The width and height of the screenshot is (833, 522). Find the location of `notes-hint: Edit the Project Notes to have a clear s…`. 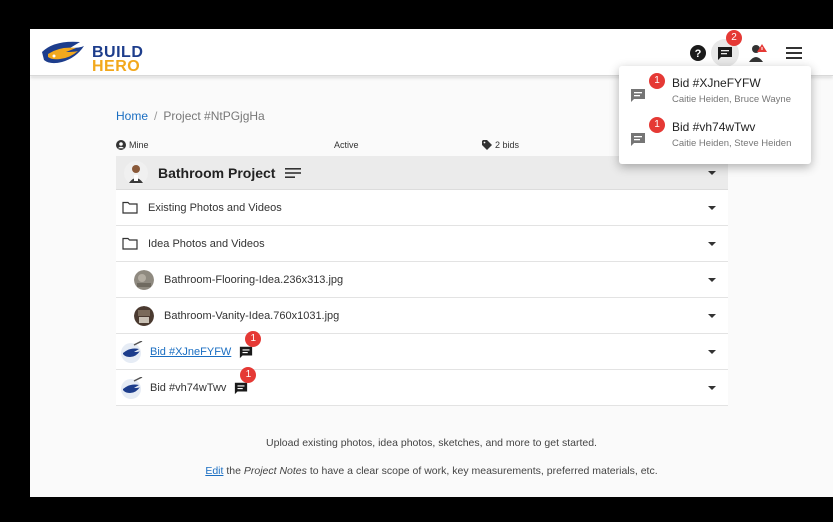

notes-hint: Edit the Project Notes to have a clear s… is located at coordinates (431, 471).